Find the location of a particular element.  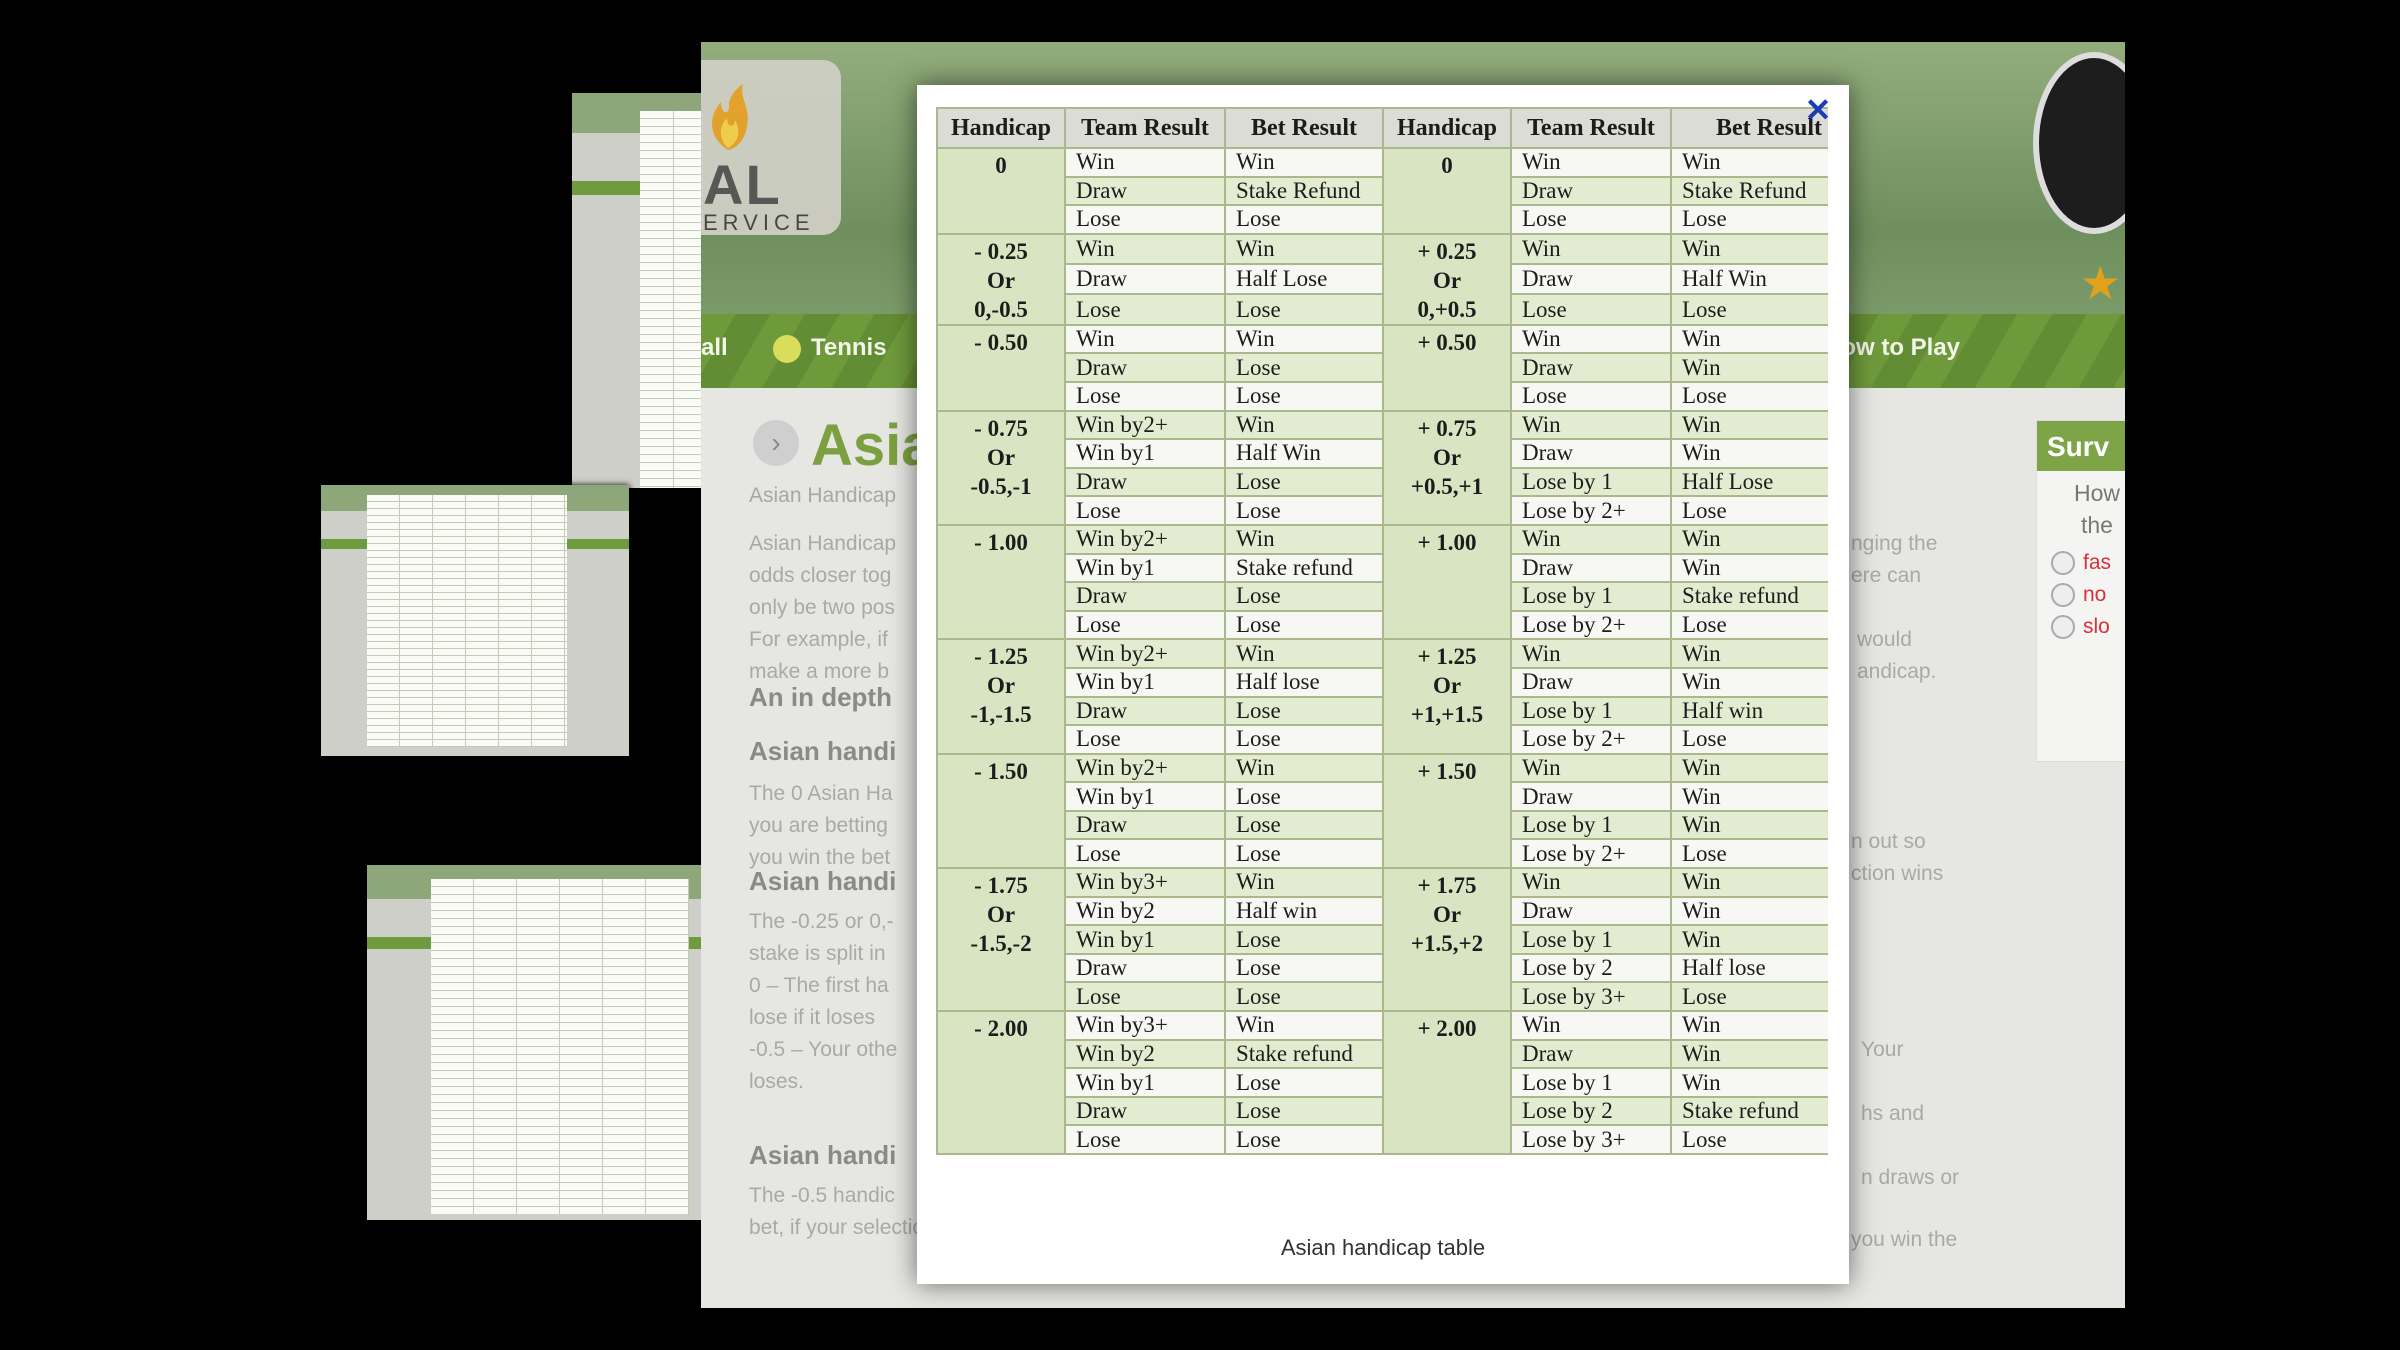

handicap-value: + 0.75 is located at coordinates (1447, 428).